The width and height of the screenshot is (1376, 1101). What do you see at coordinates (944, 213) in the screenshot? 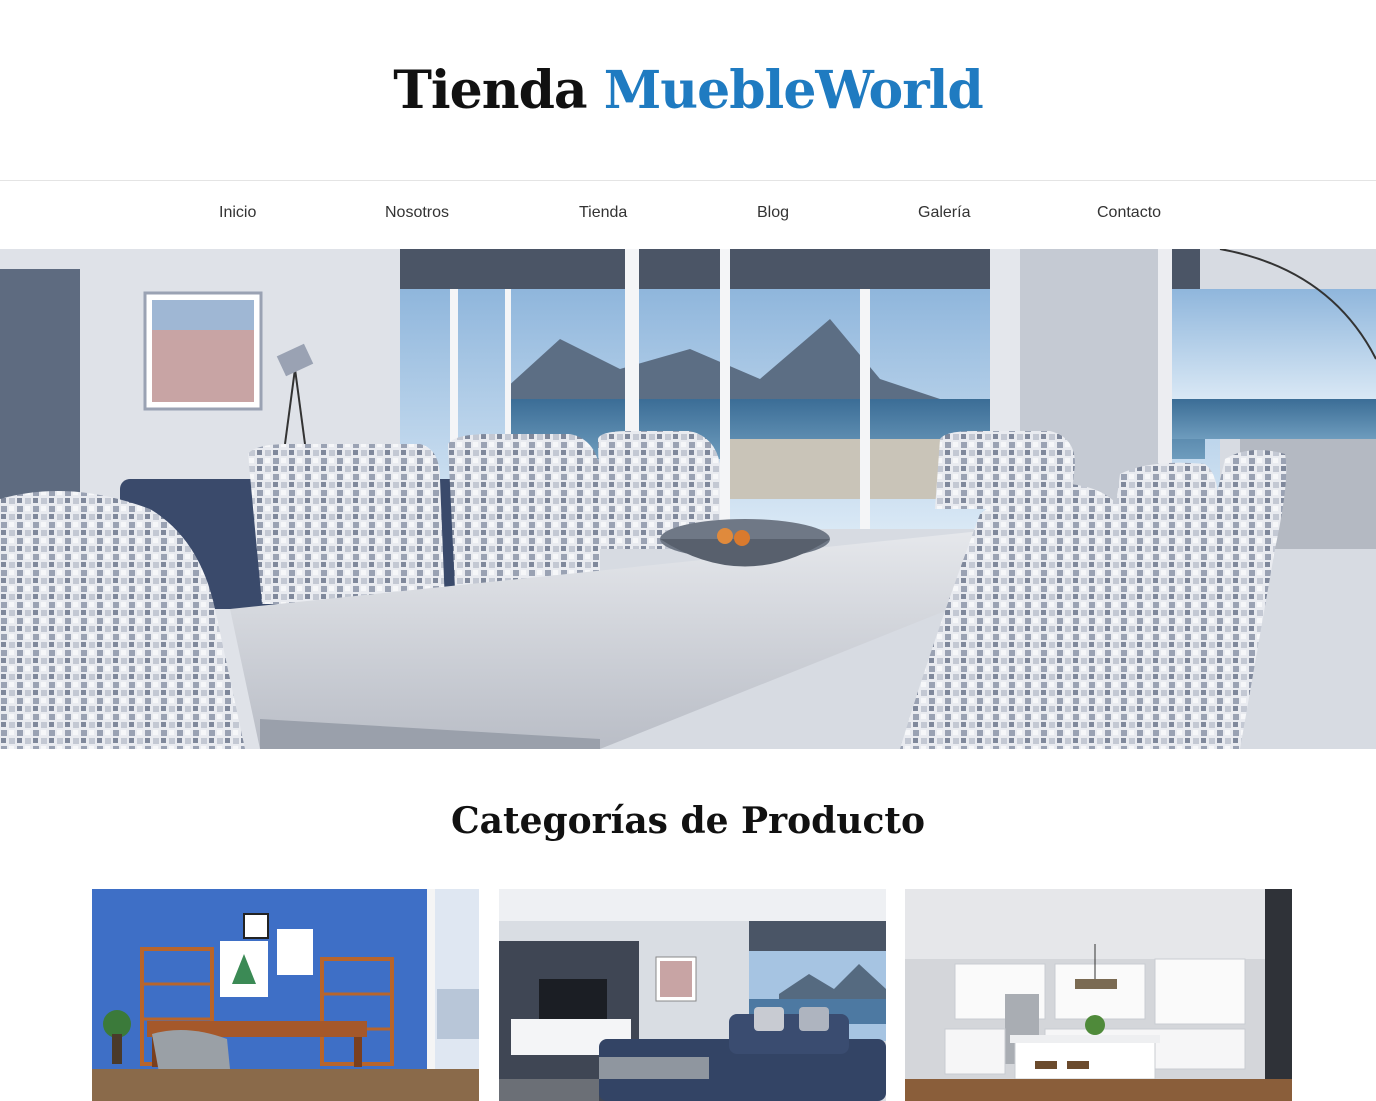
I see `nav-link-galeria: Galería` at bounding box center [944, 213].